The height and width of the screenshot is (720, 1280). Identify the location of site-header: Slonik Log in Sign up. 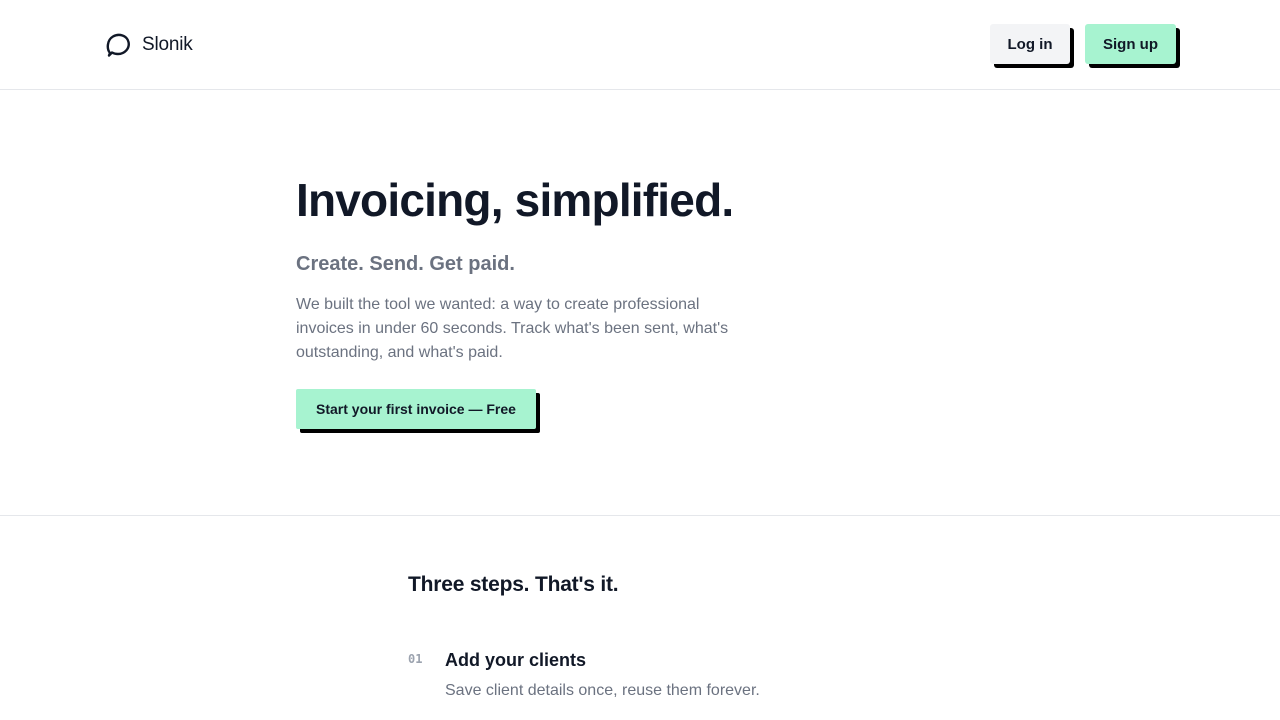
(640, 45).